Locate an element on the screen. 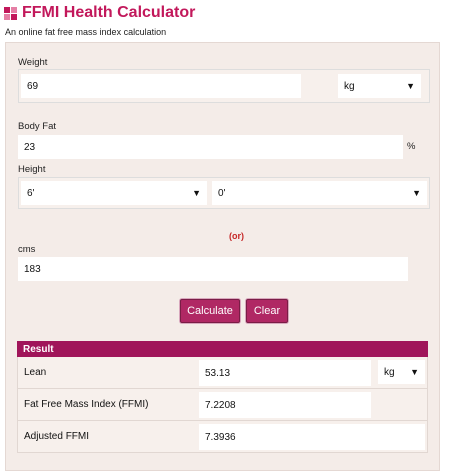  weight-unit-select: kg ▼ is located at coordinates (379, 86).